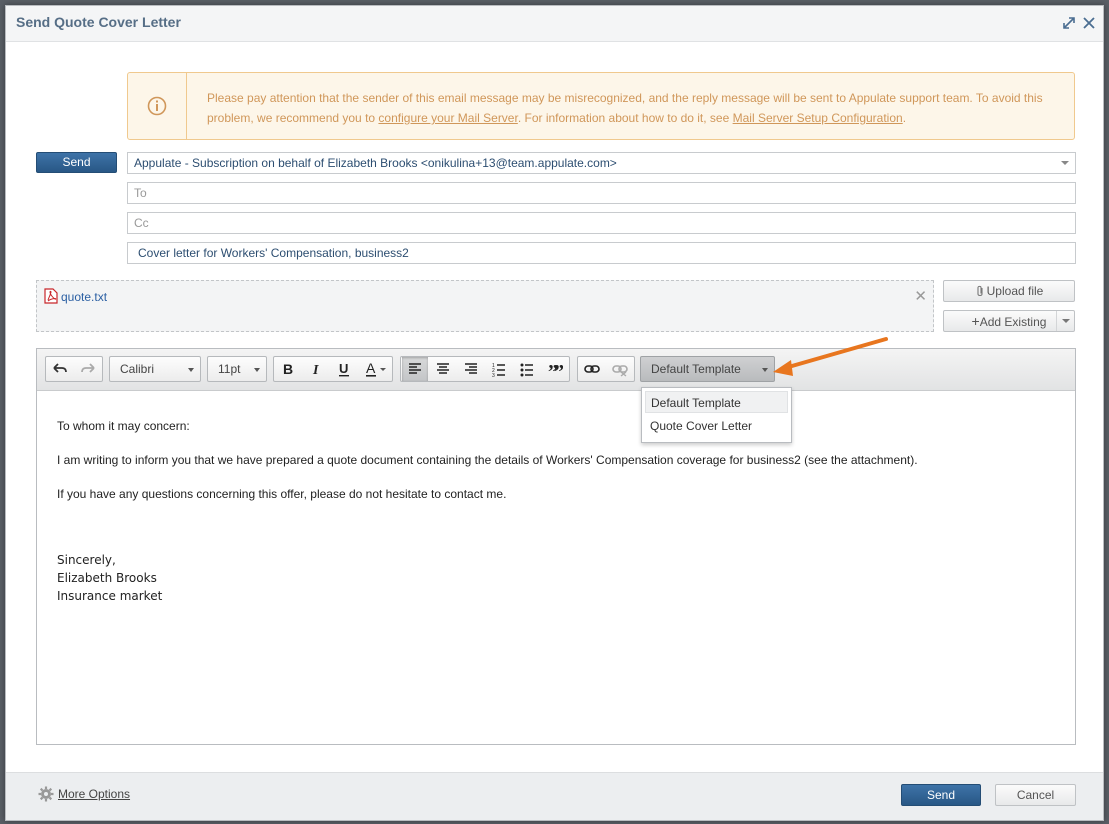 The image size is (1109, 824). I want to click on info-icon, so click(157, 106).